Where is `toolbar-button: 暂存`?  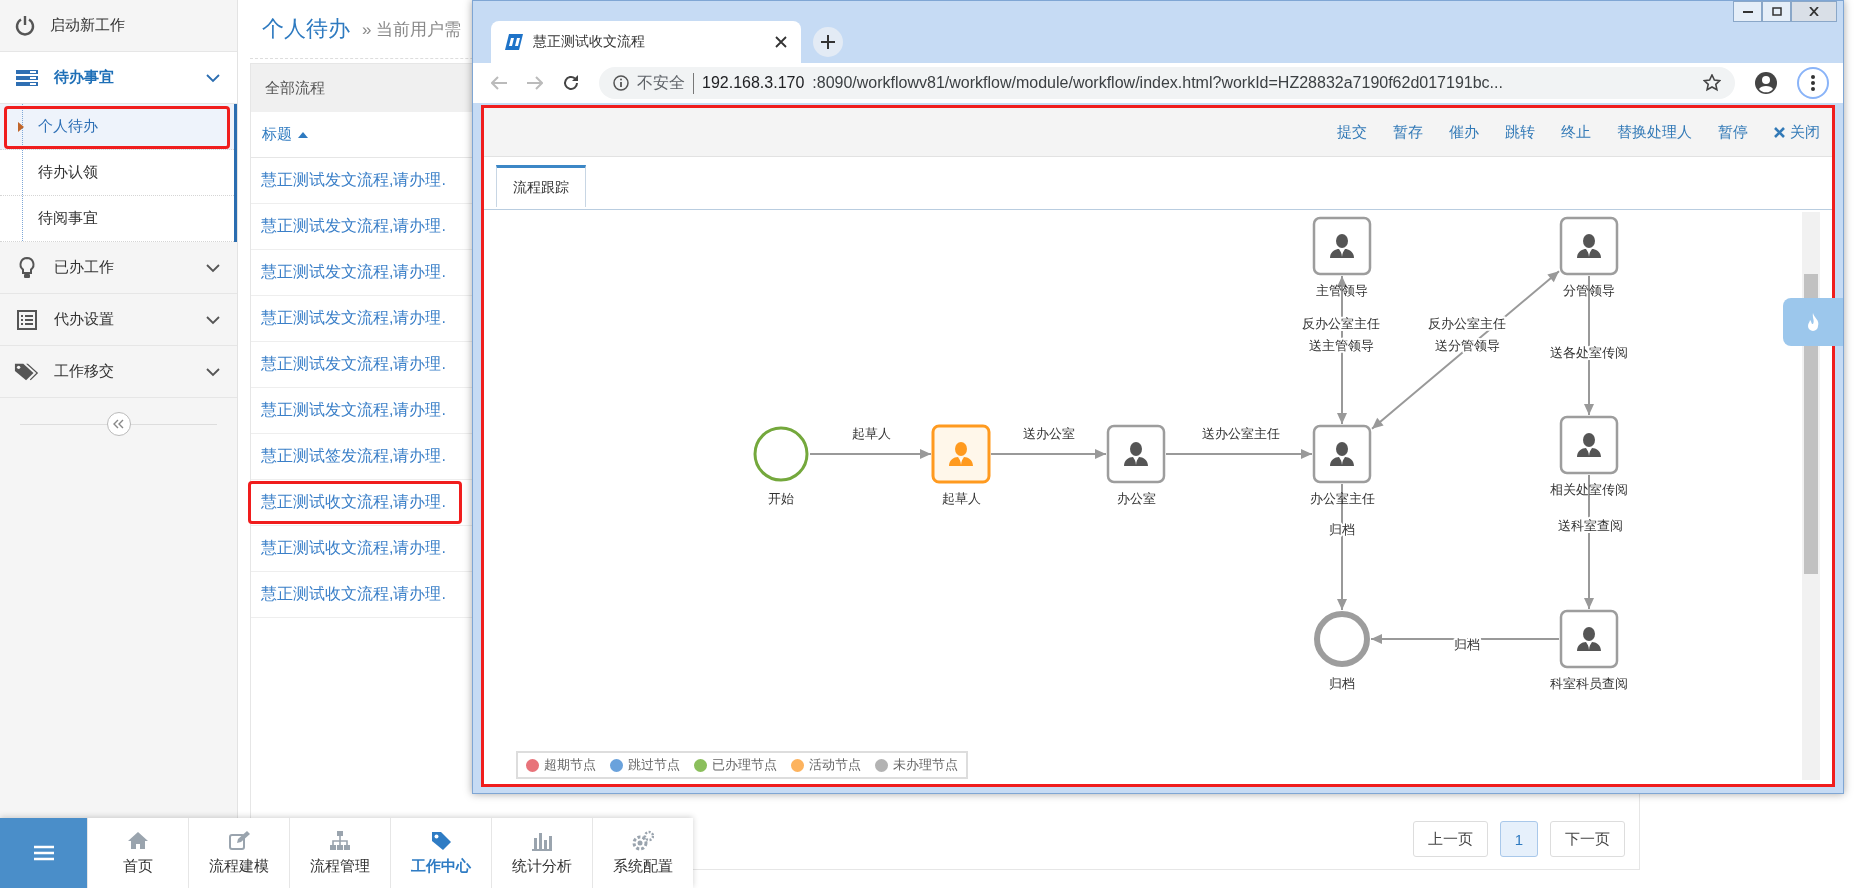
toolbar-button: 暂存 is located at coordinates (1408, 132).